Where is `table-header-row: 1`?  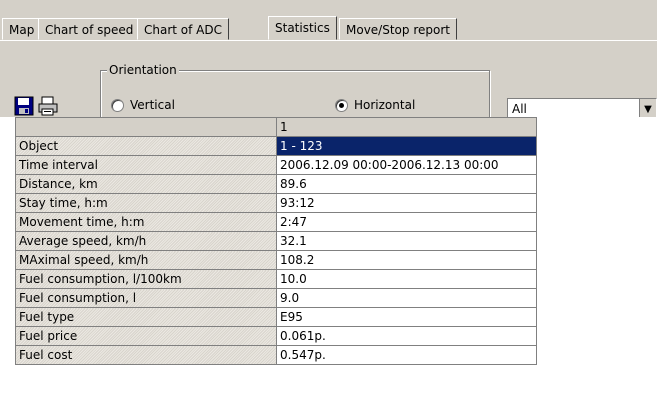
table-header-row: 1 is located at coordinates (276, 127).